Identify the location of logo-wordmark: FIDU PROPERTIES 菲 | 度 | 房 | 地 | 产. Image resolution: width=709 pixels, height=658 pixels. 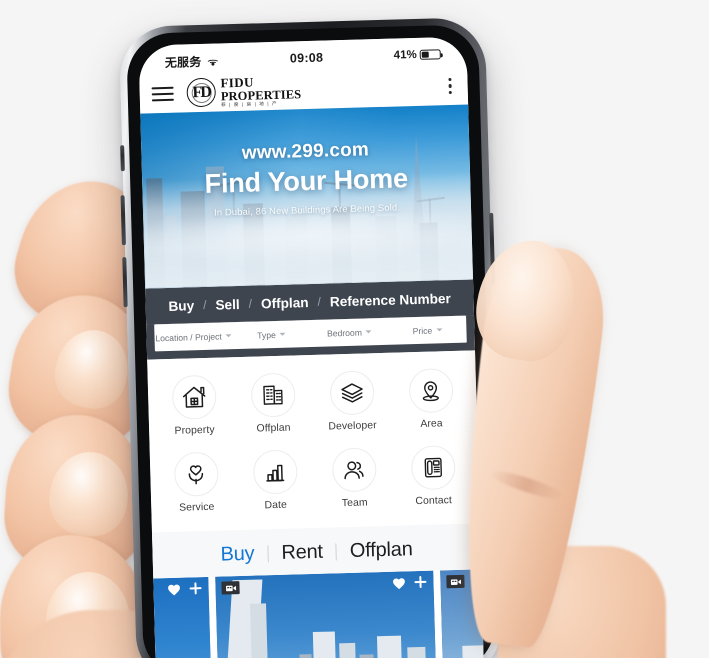
(260, 91).